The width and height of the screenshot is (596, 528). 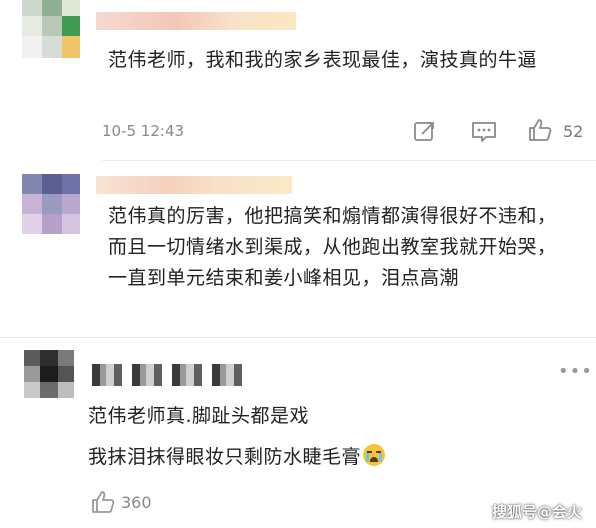 What do you see at coordinates (425, 131) in the screenshot?
I see `share-icon` at bounding box center [425, 131].